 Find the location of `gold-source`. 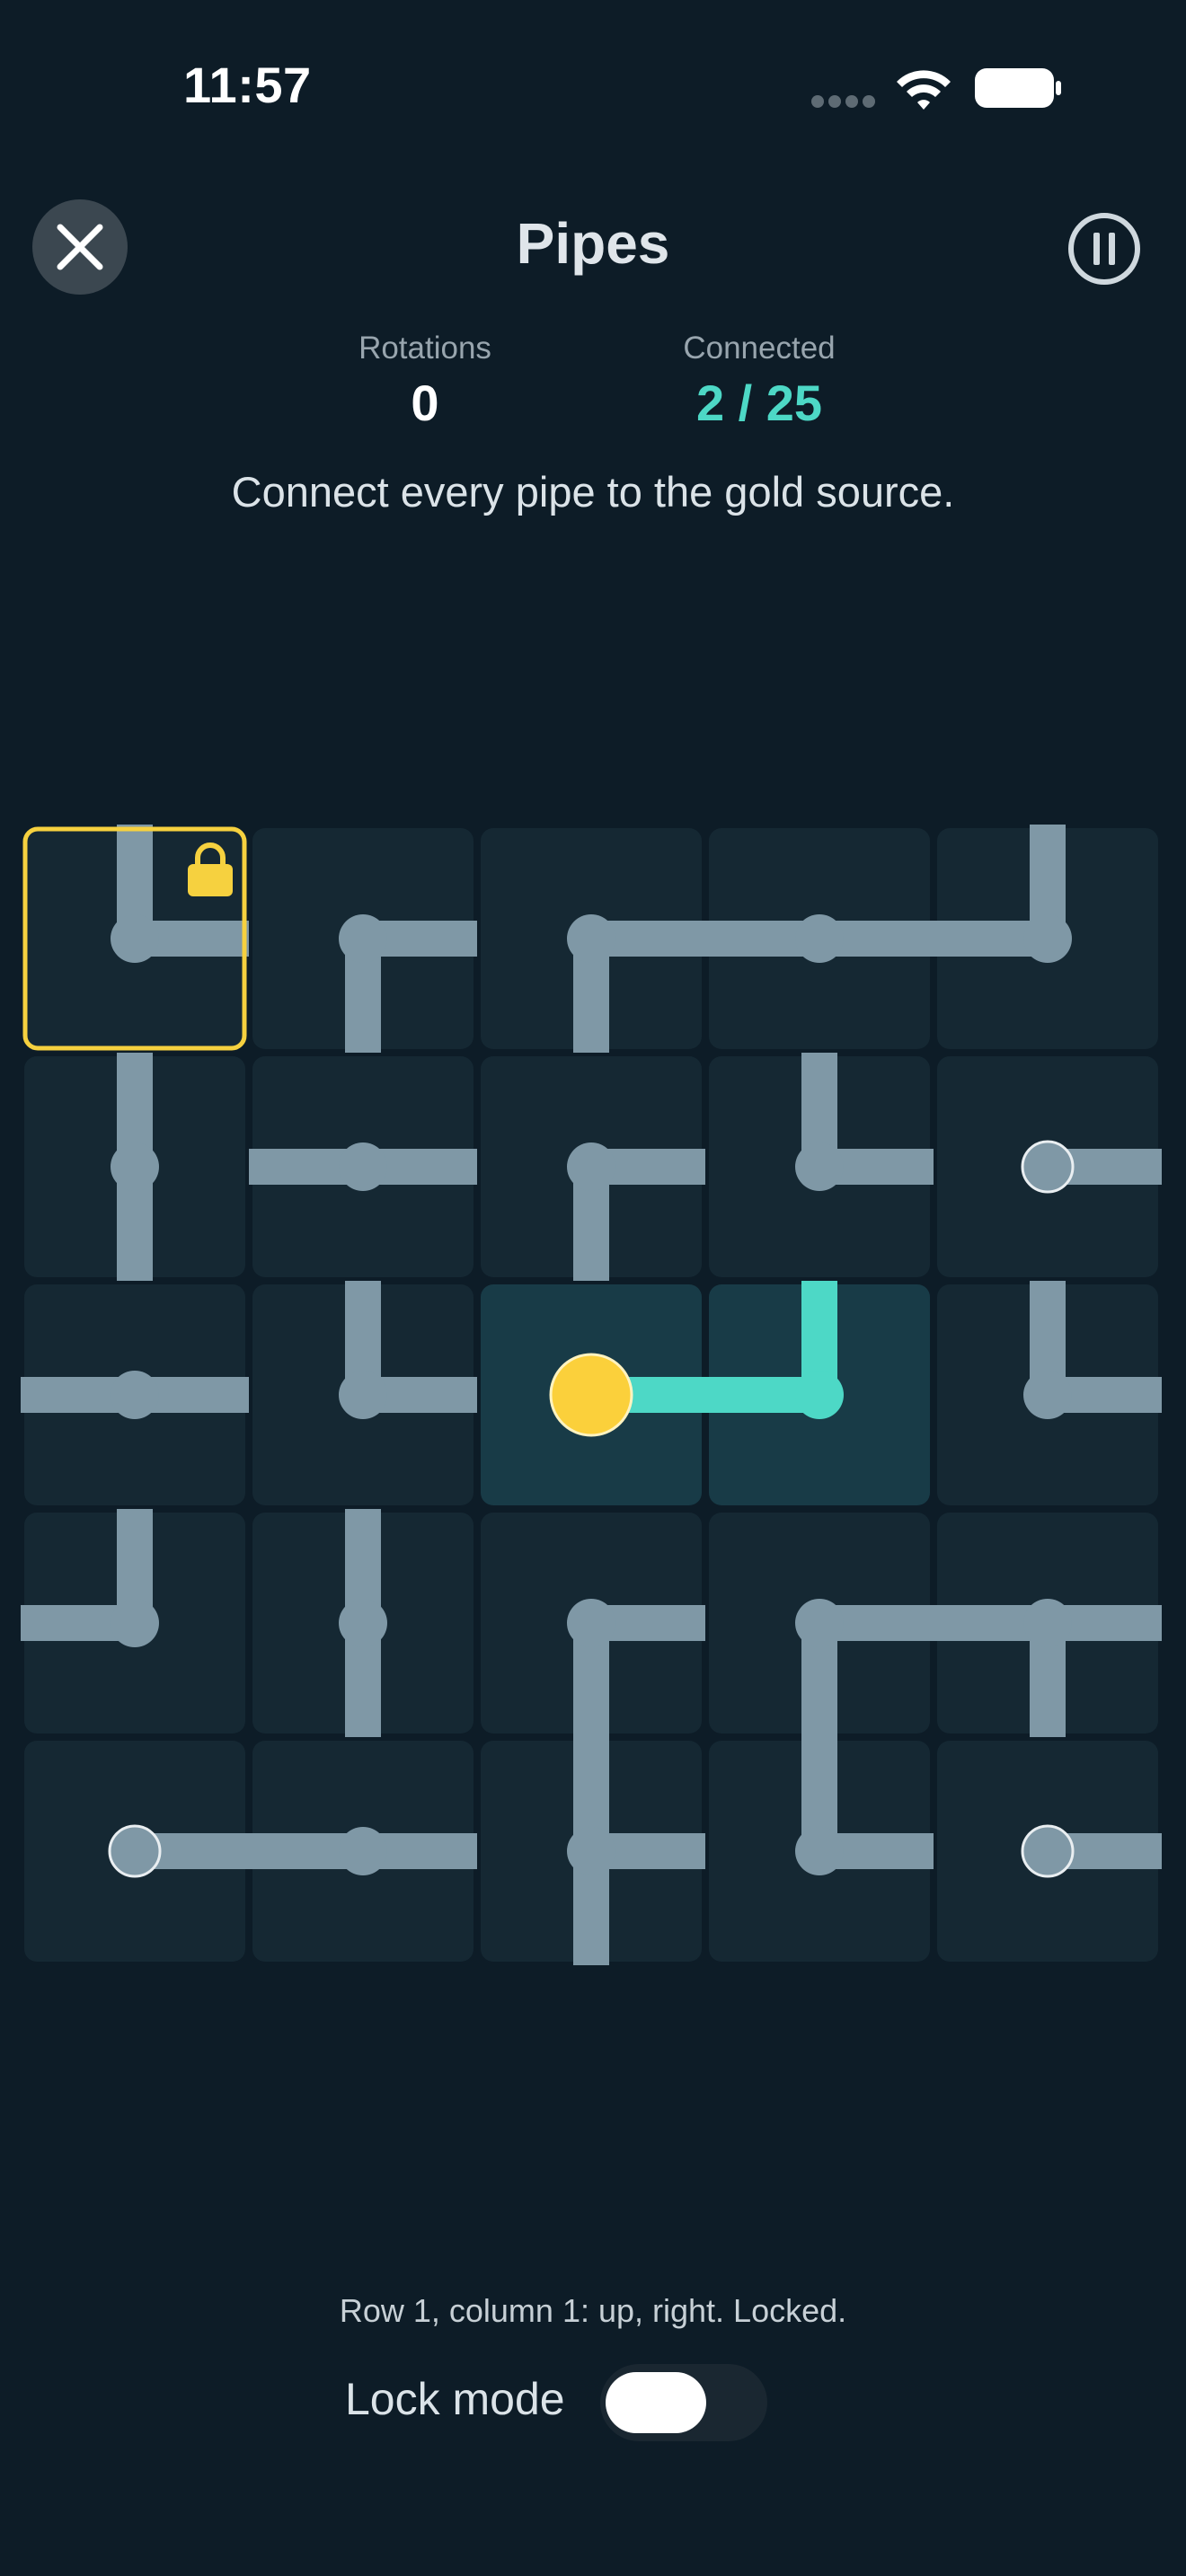

gold-source is located at coordinates (591, 1395).